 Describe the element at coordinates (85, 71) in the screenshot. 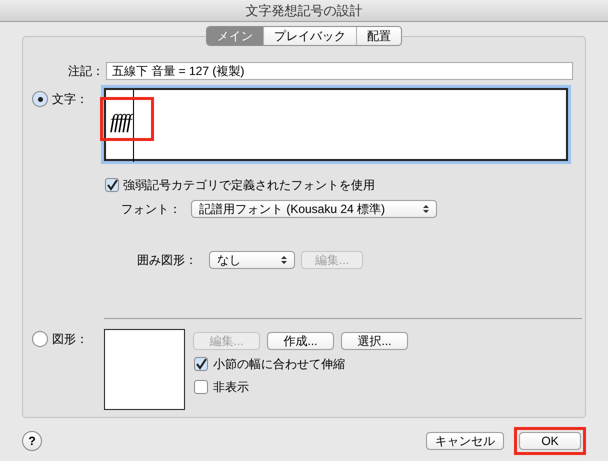

I see `annotation-label: 注記：` at that location.